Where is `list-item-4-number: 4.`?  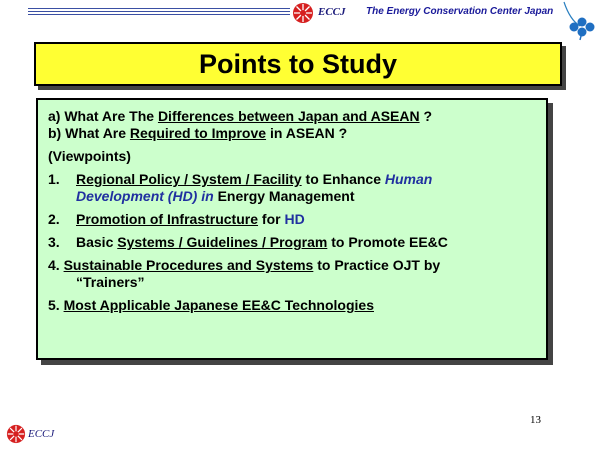
list-item-4-number: 4. is located at coordinates (54, 265).